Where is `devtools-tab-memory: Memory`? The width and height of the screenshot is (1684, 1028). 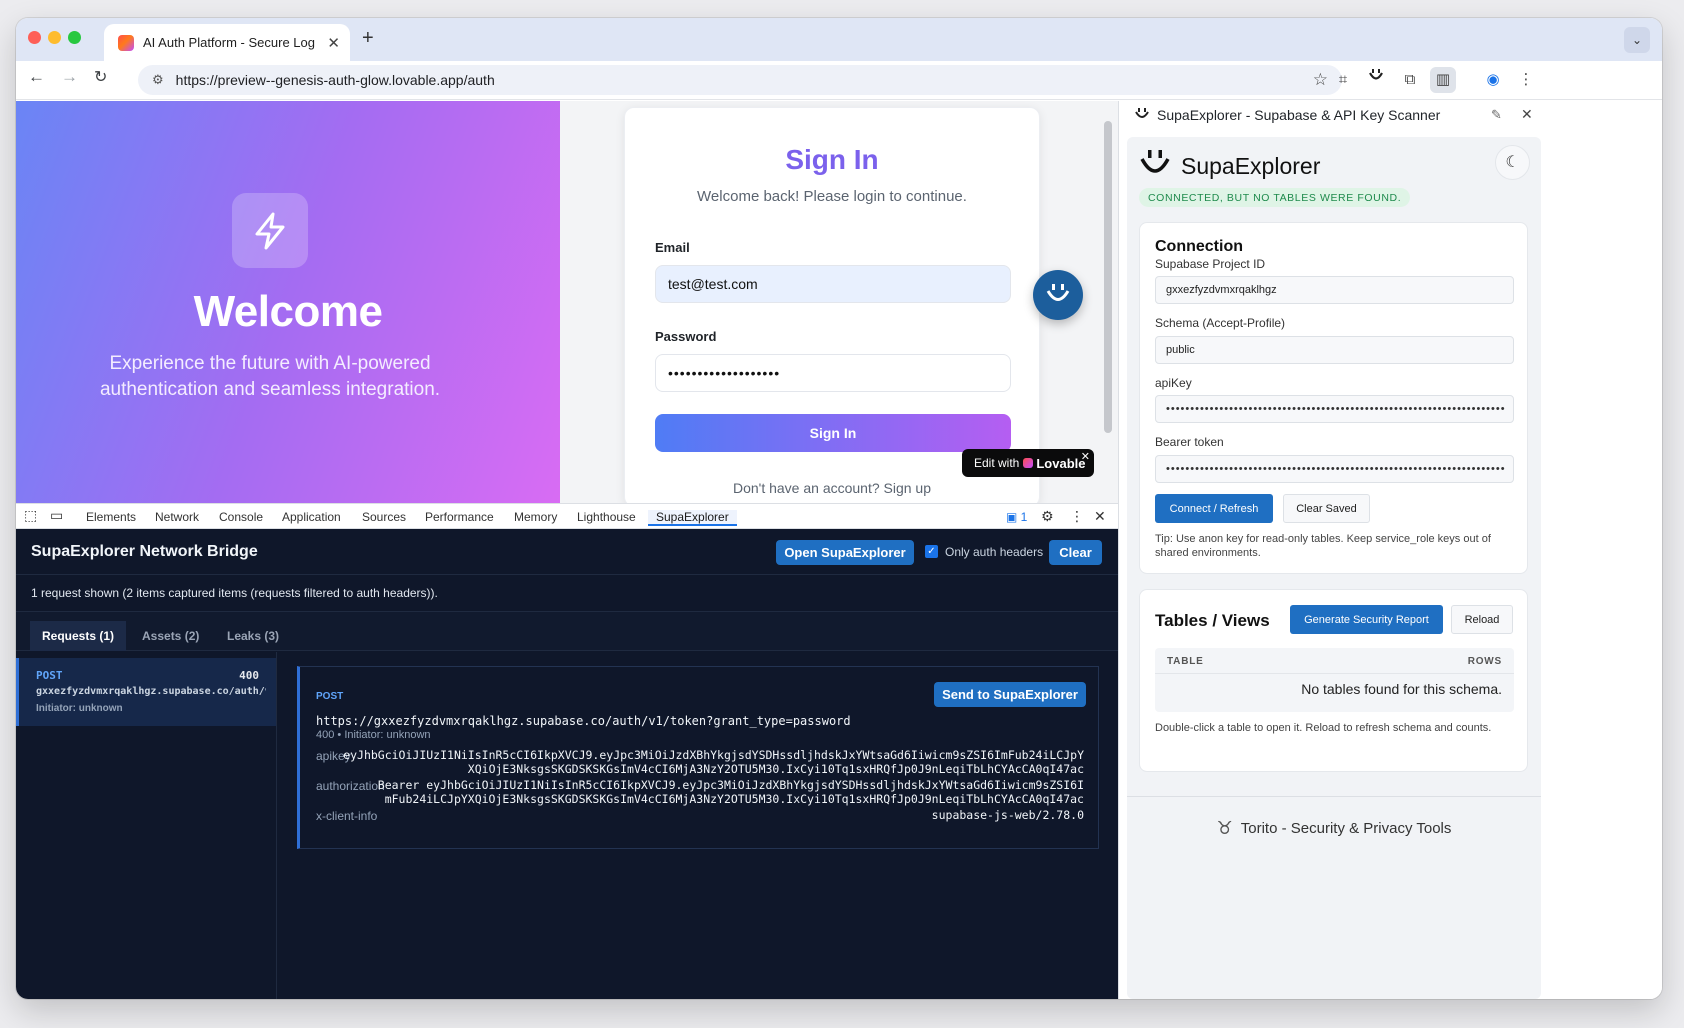
devtools-tab-memory: Memory is located at coordinates (535, 517).